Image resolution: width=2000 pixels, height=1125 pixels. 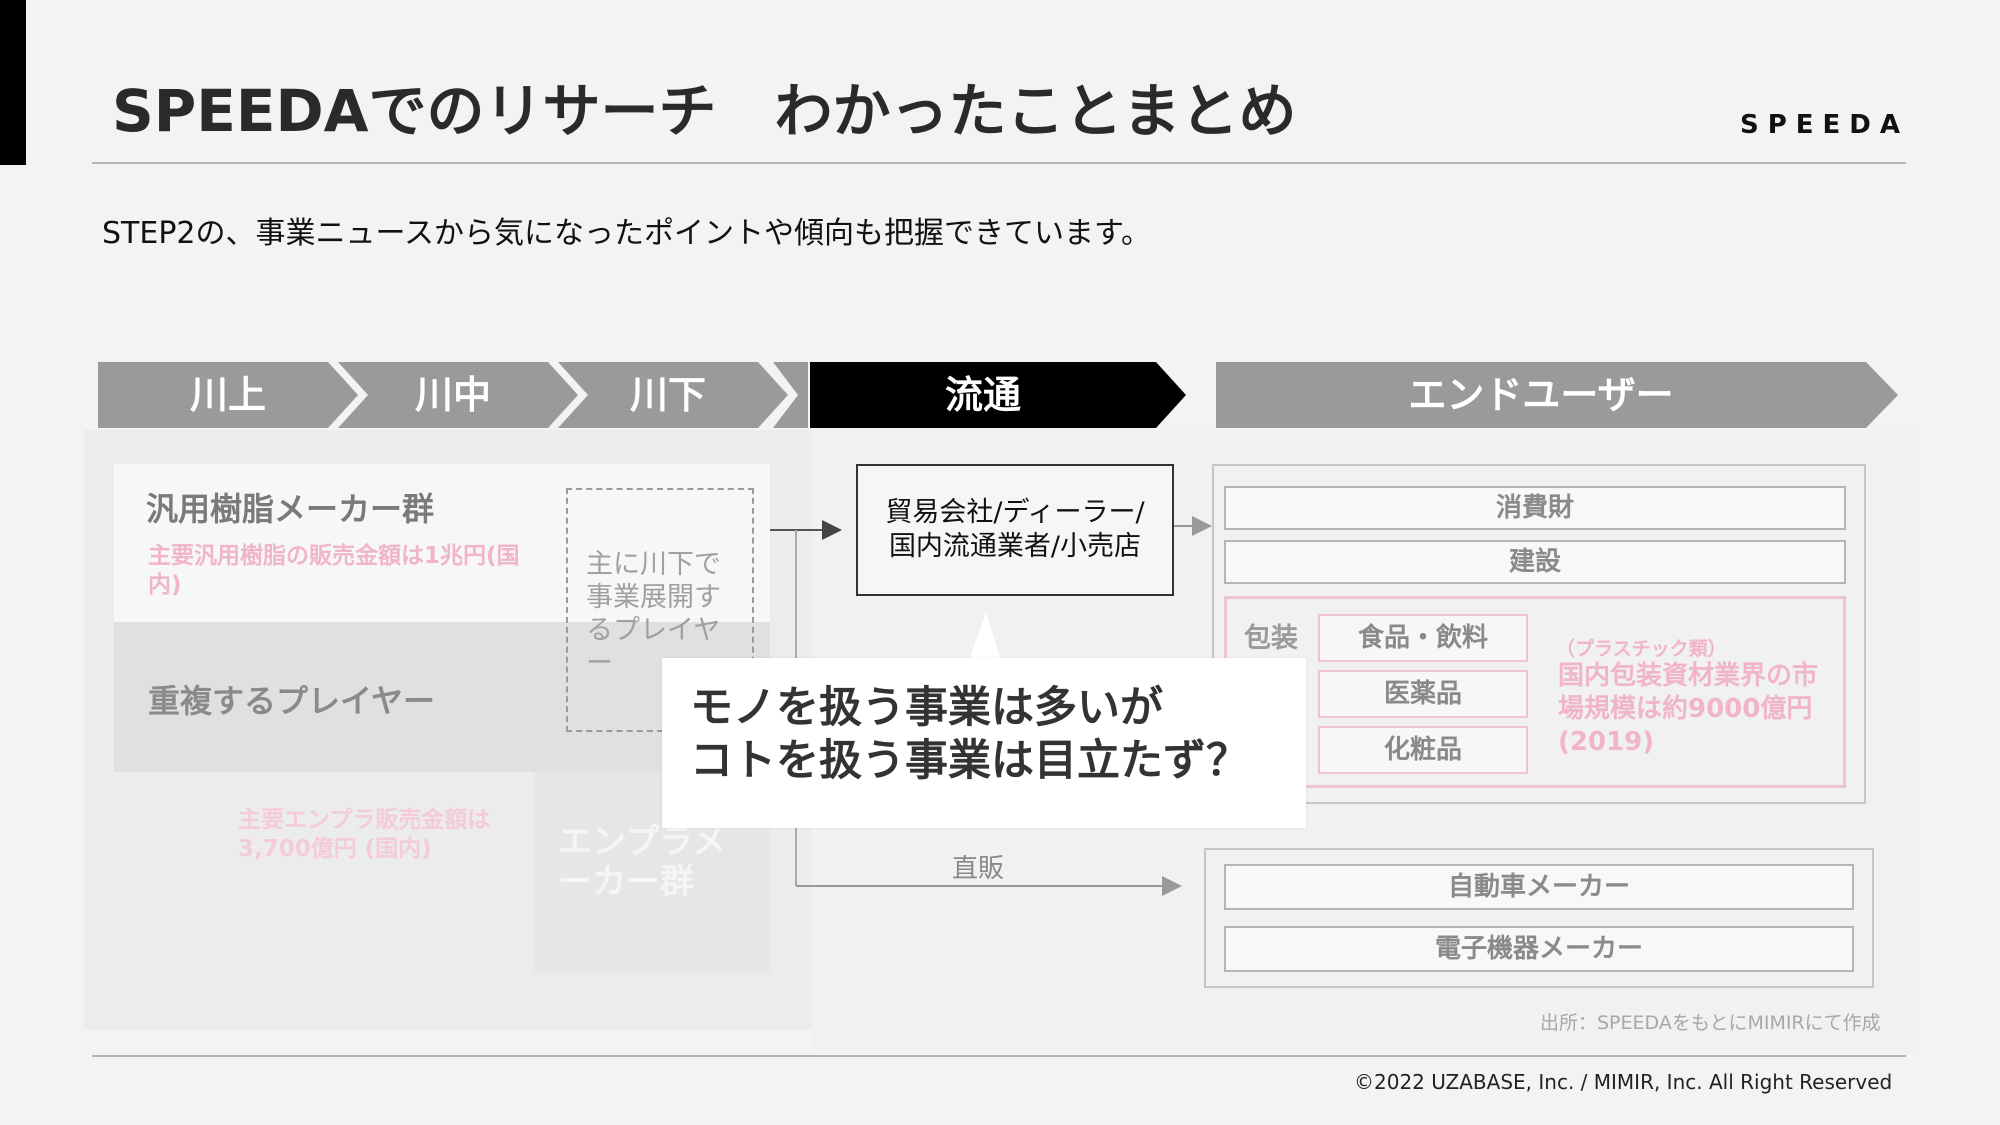 I want to click on direct-sales-label: 直販, so click(x=978, y=869).